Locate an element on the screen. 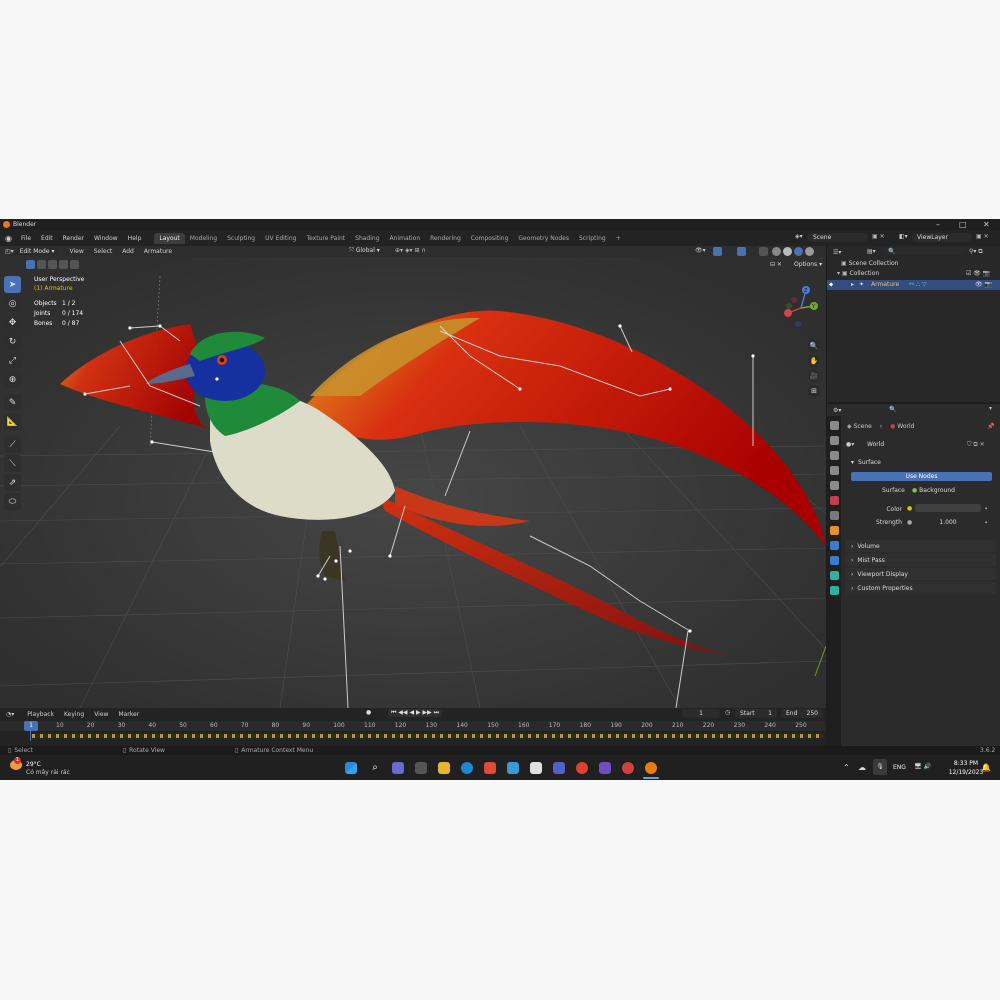  filter-icon: ⚲▾ ⧉ is located at coordinates (976, 252).